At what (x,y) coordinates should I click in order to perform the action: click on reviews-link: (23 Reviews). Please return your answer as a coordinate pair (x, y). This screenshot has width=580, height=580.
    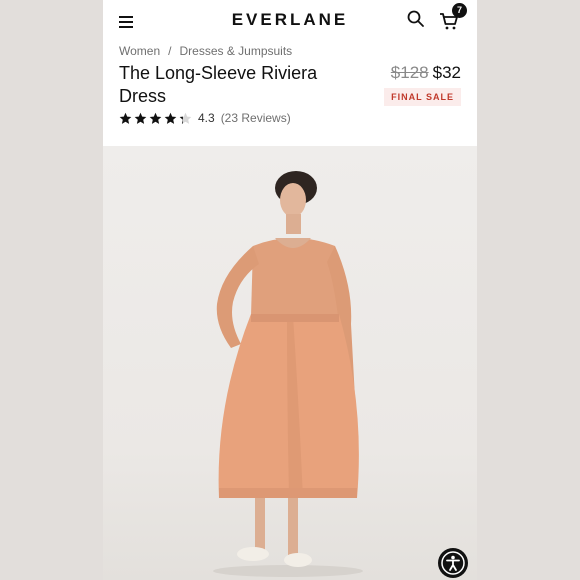
    Looking at the image, I should click on (256, 118).